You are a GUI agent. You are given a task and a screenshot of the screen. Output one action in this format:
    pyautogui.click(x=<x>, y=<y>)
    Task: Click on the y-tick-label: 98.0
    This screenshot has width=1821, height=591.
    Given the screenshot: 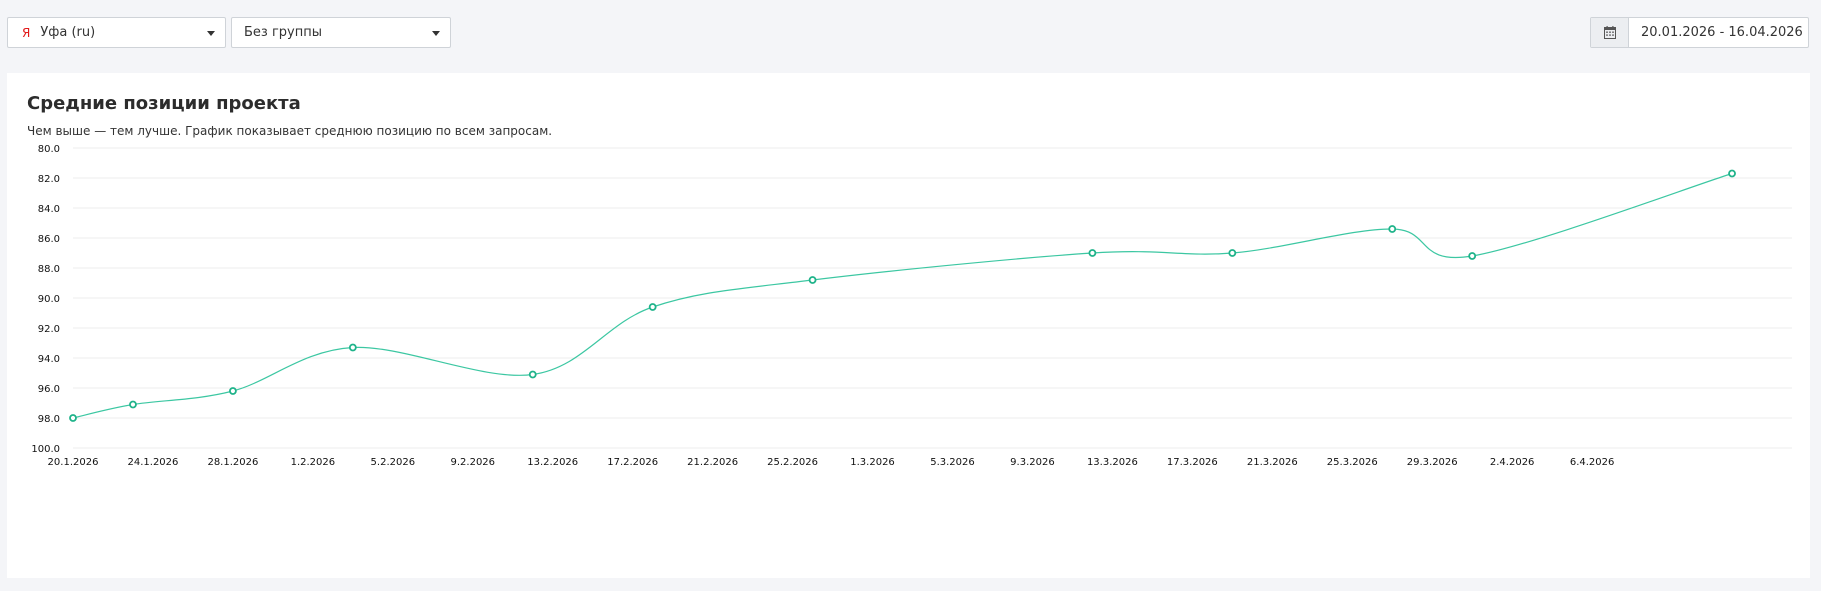 What is the action you would take?
    pyautogui.click(x=49, y=419)
    